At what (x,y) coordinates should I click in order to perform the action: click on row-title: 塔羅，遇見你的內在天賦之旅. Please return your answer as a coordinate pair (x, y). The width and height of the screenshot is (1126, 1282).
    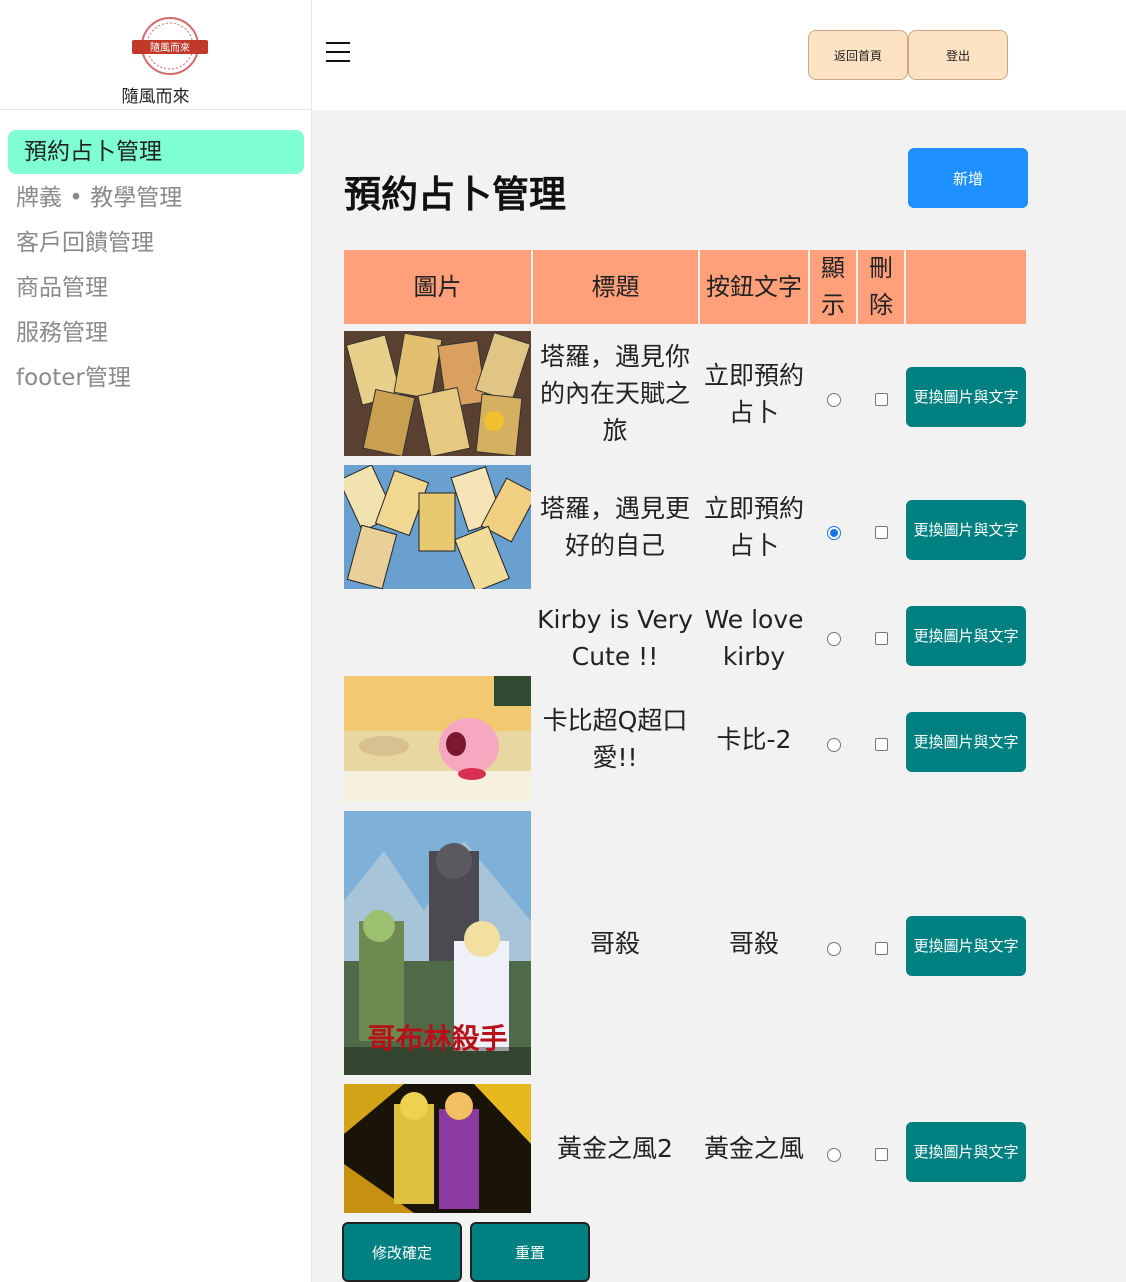
    Looking at the image, I should click on (614, 393).